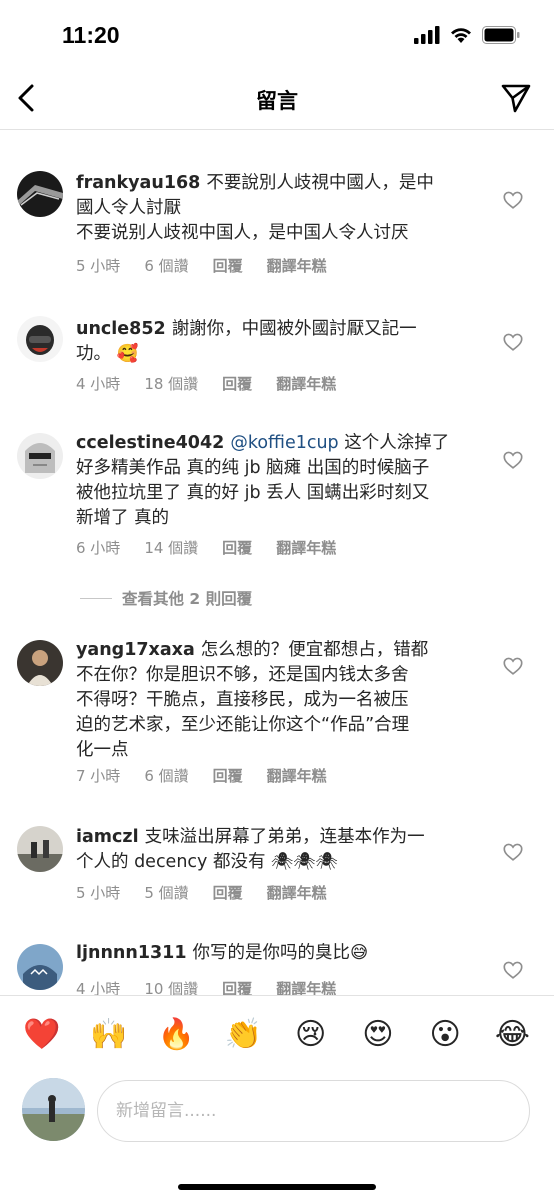 This screenshot has height=1200, width=554. I want to click on home-indicator, so click(277, 1187).